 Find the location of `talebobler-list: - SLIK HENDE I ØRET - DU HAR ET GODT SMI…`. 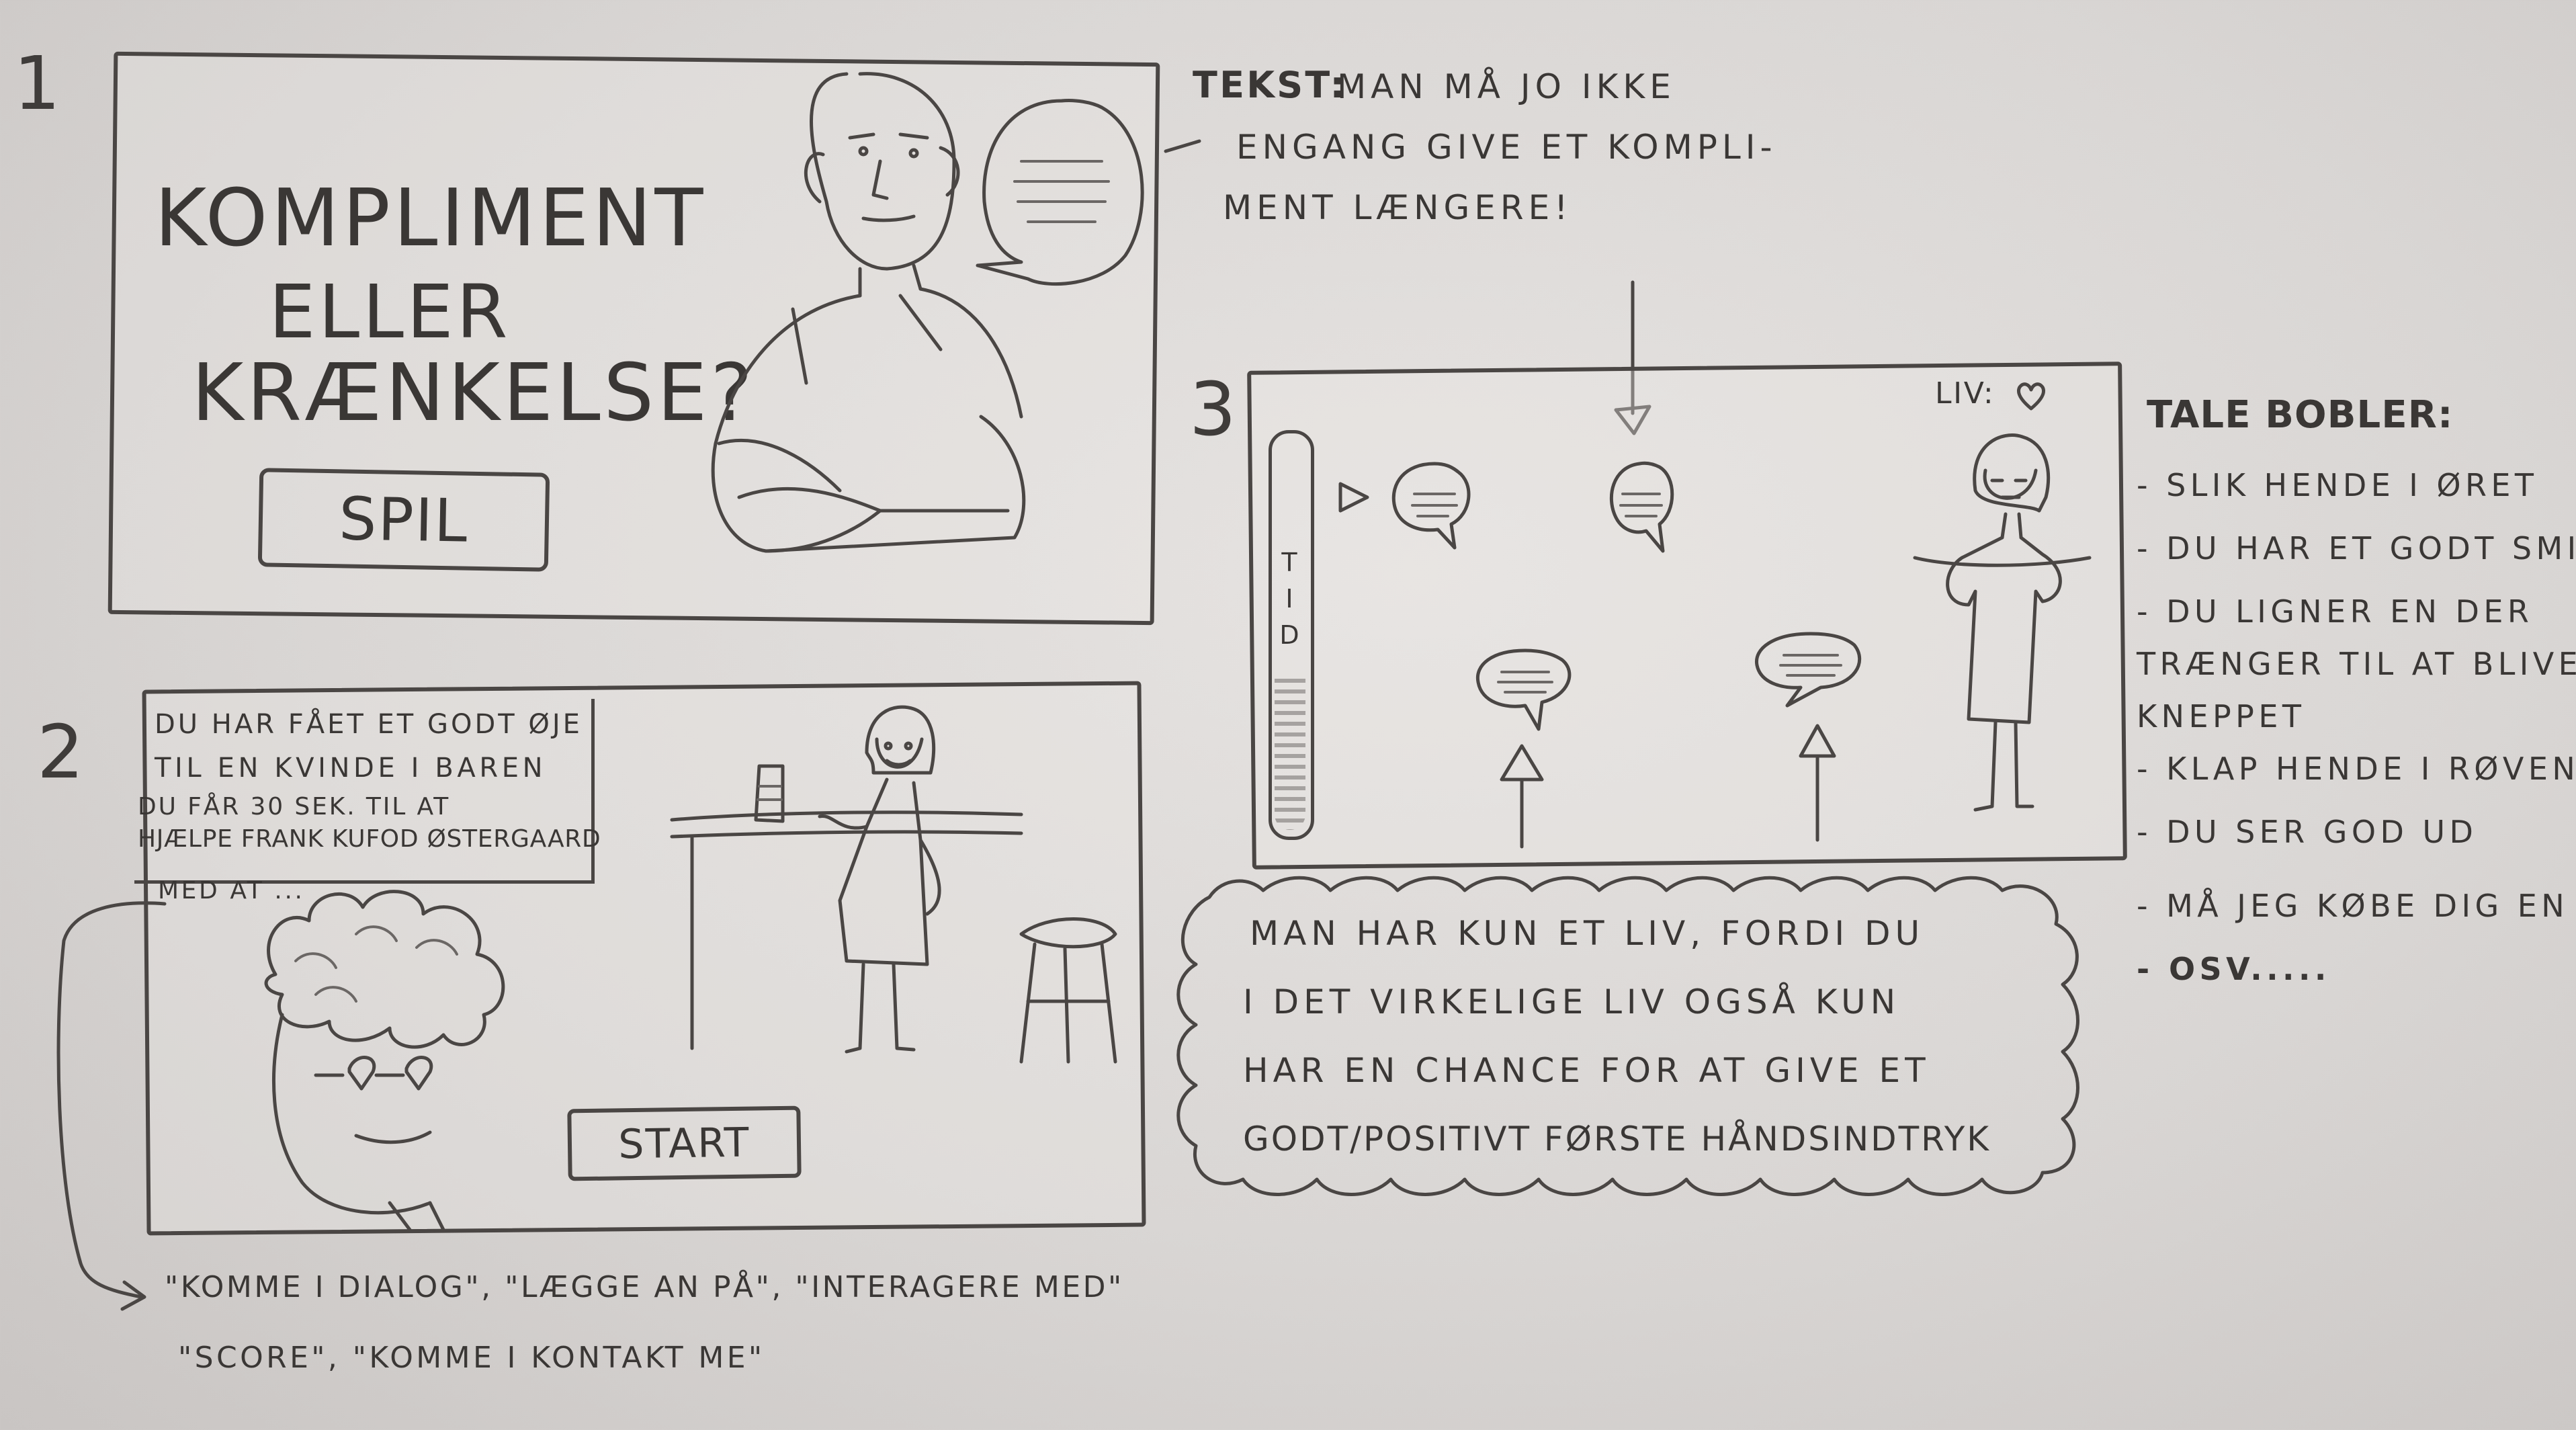

talebobler-list: - SLIK HENDE I ØRET - DU HAR ET GODT SMI… is located at coordinates (2356, 736).